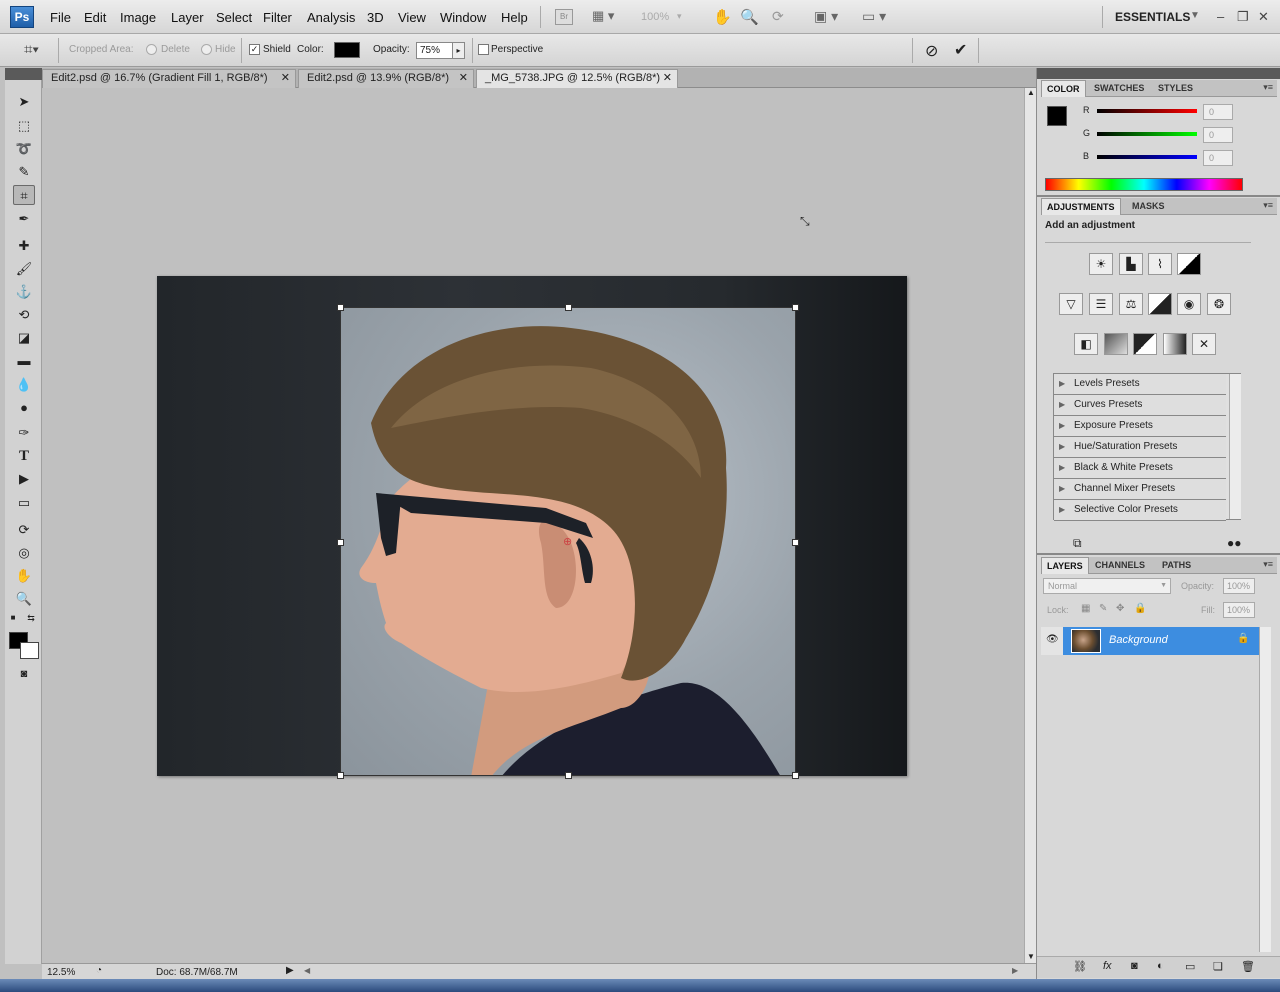 This screenshot has width=1280, height=992. Describe the element at coordinates (340, 307) in the screenshot. I see `crop-handle-top-left` at that location.